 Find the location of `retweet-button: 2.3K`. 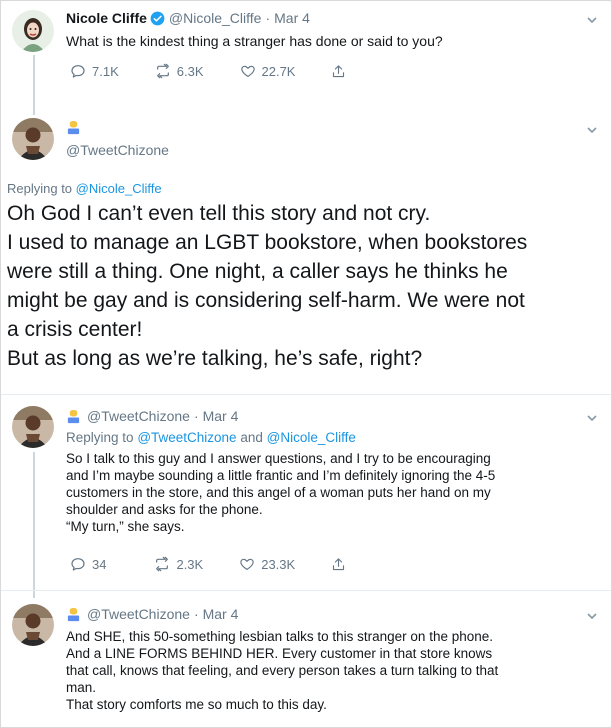

retweet-button: 2.3K is located at coordinates (178, 564).